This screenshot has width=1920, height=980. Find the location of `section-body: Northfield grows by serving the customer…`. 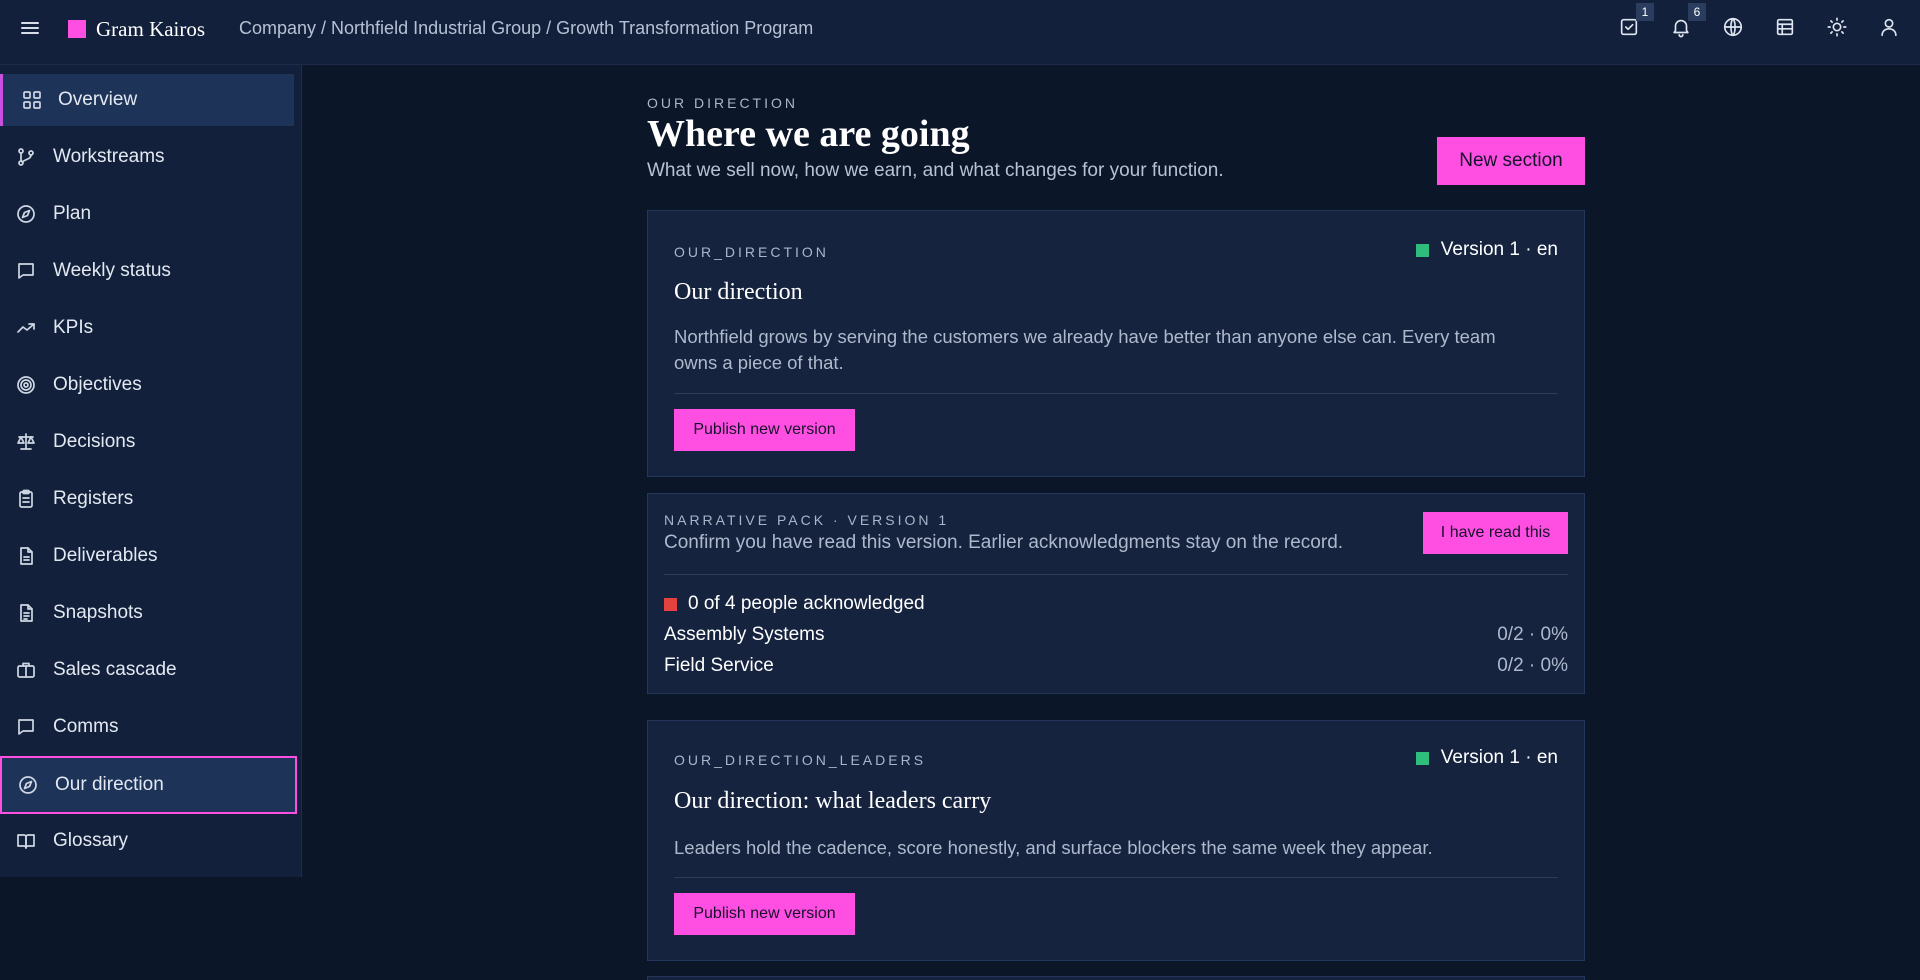

section-body: Northfield grows by serving the customer… is located at coordinates (1085, 349).